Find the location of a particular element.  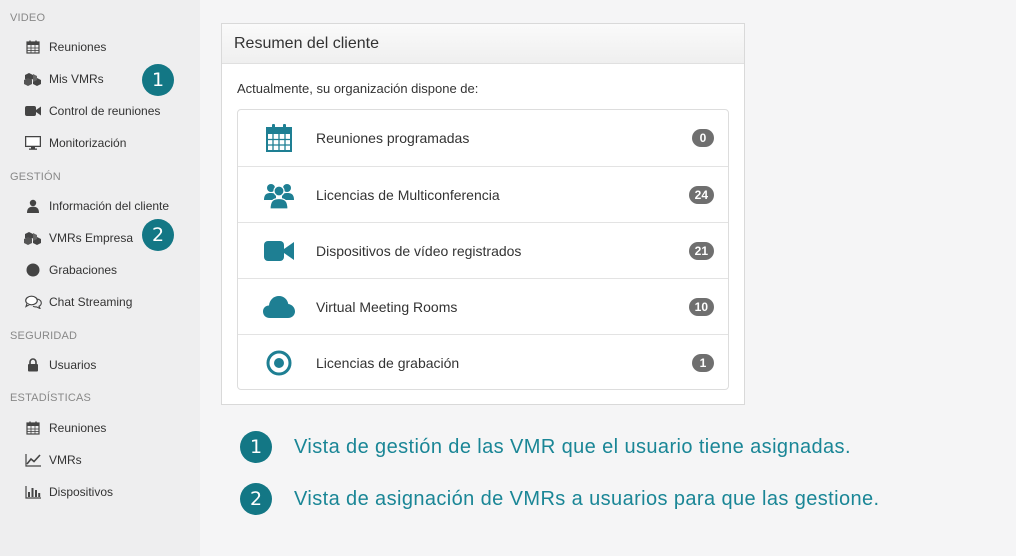

sidebar-item-grabaciones: Grabaciones is located at coordinates (70, 270).